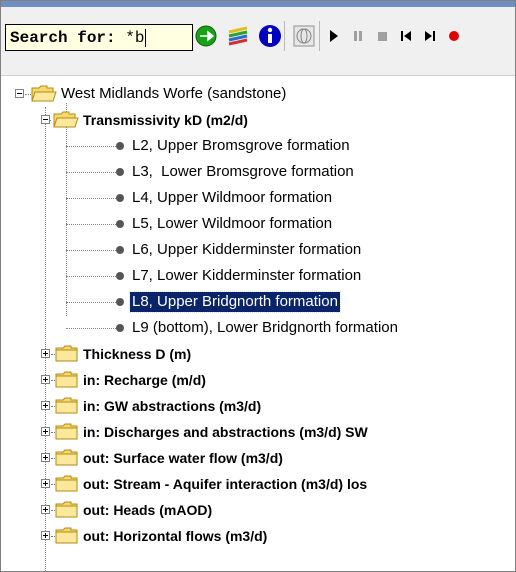 The width and height of the screenshot is (516, 572). Describe the element at coordinates (304, 36) in the screenshot. I see `globe-icon` at that location.